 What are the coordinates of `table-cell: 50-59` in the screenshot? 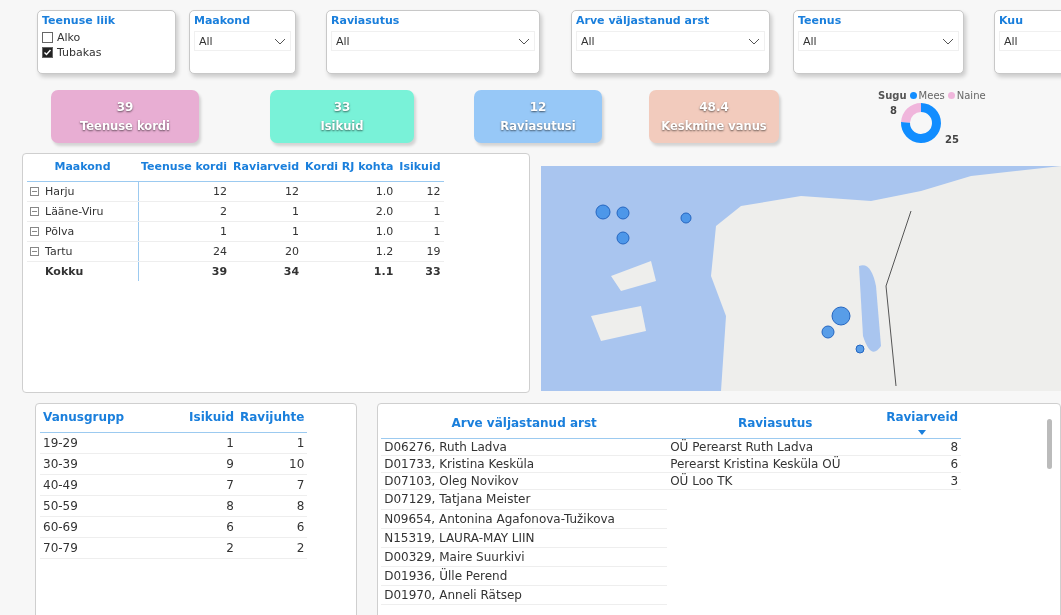 It's located at (98, 506).